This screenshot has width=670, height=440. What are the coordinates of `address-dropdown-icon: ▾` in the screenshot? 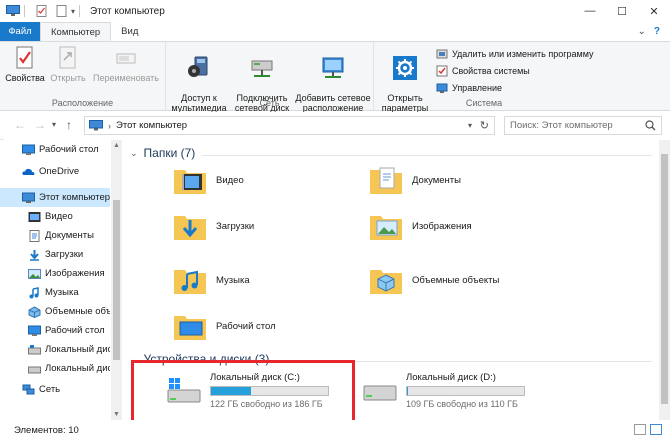 It's located at (470, 125).